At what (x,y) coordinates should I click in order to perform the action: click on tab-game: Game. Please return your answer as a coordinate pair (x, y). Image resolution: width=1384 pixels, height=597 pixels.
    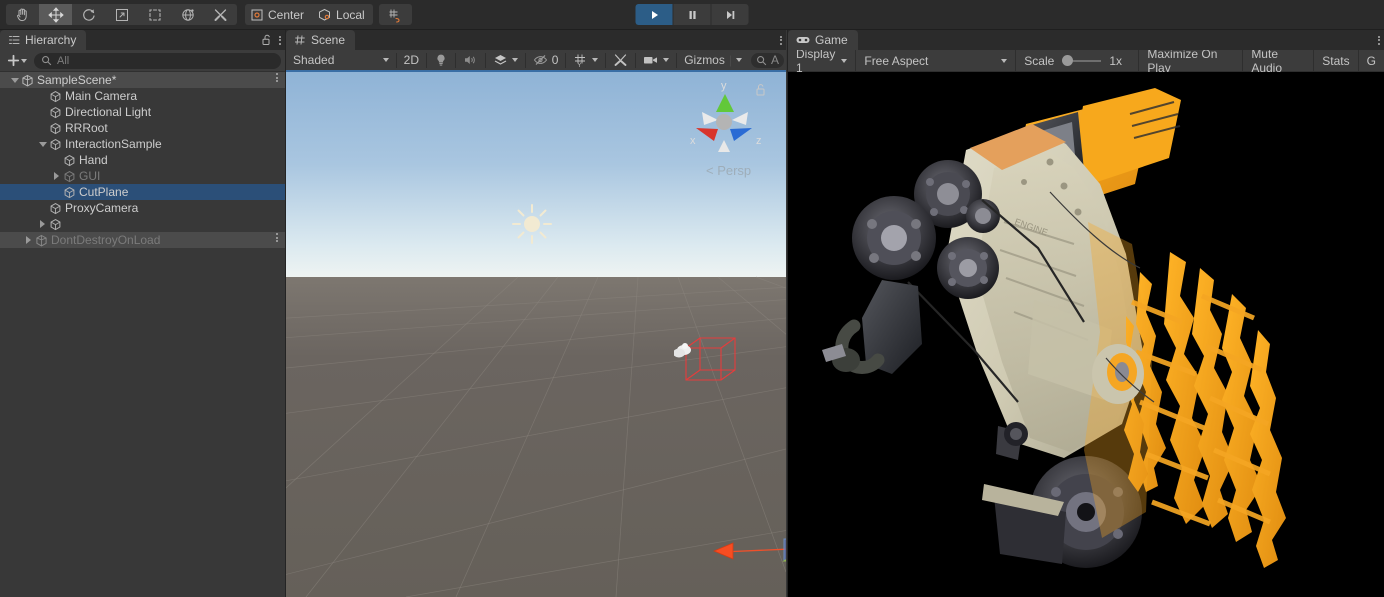
    Looking at the image, I should click on (823, 40).